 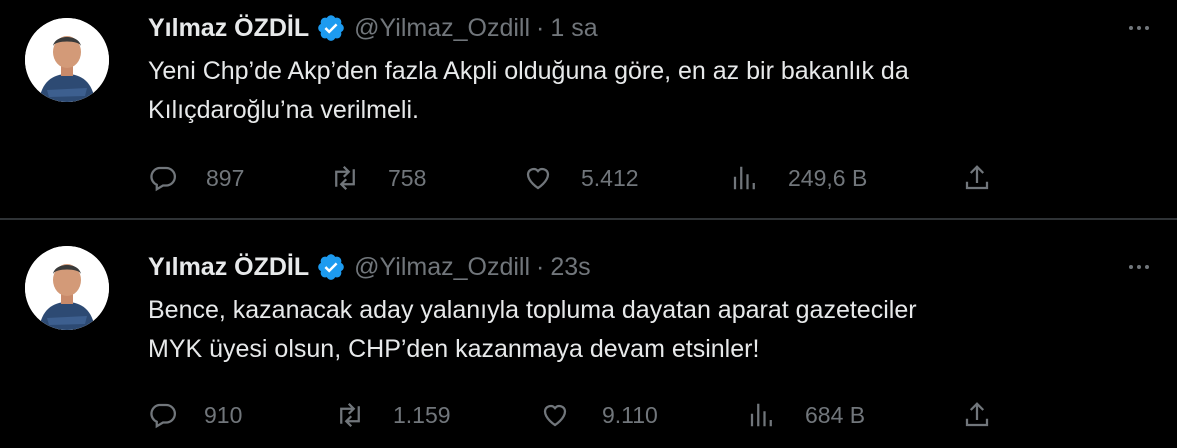 I want to click on retweet-count: 1.159, so click(x=422, y=414).